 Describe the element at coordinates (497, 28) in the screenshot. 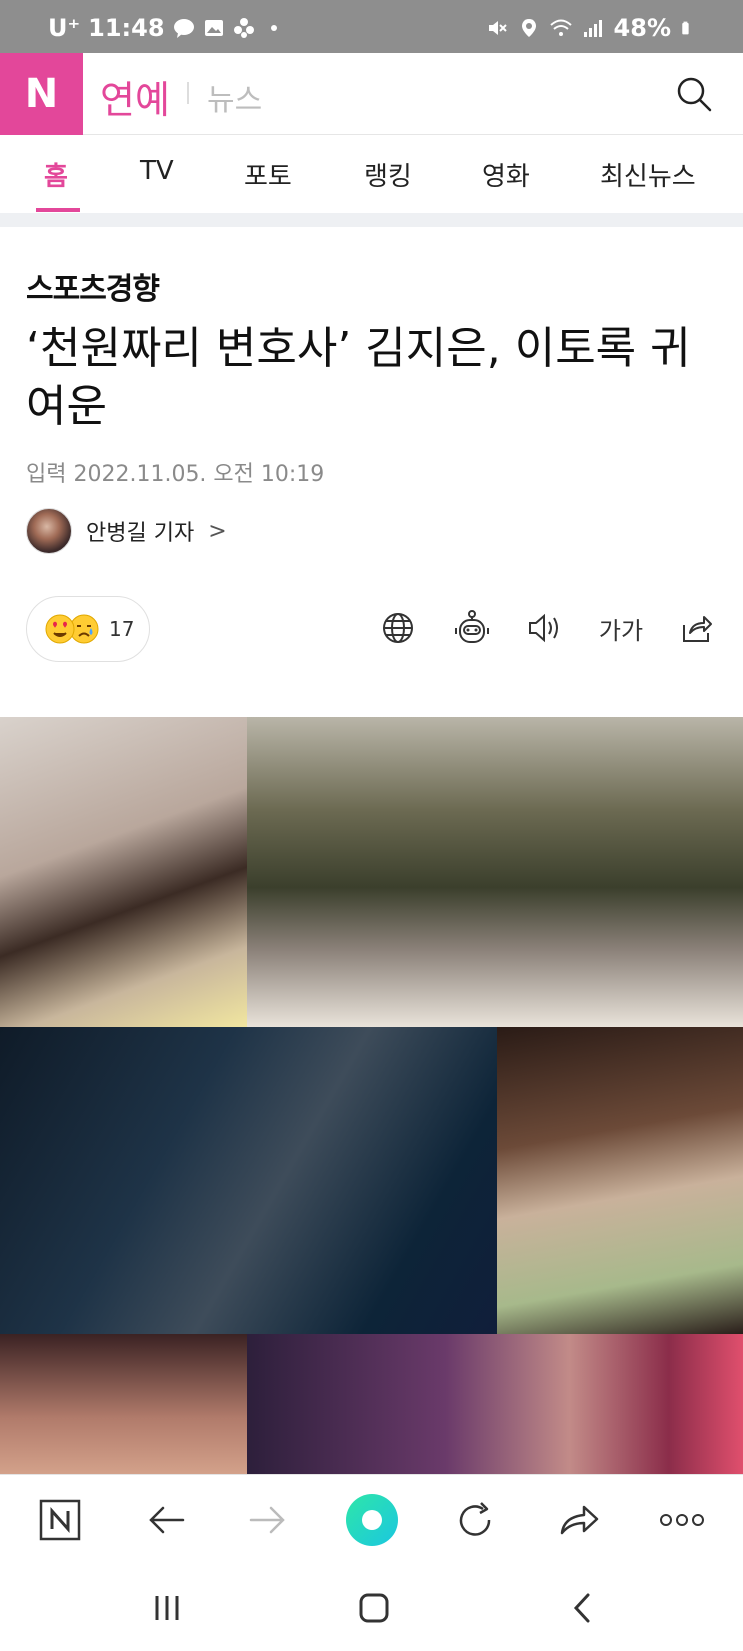

I see `mute-icon` at that location.